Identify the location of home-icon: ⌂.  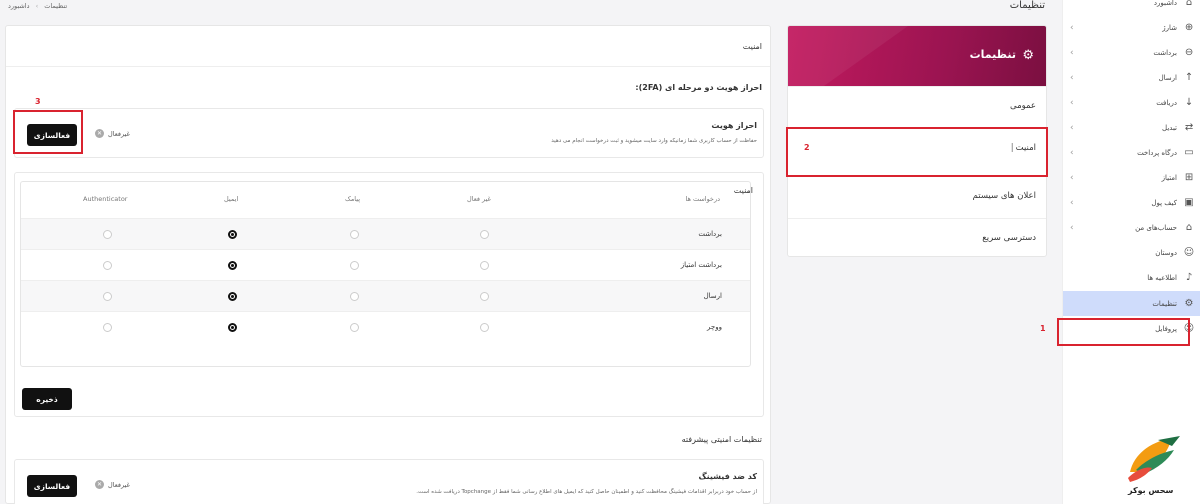
(1189, 4).